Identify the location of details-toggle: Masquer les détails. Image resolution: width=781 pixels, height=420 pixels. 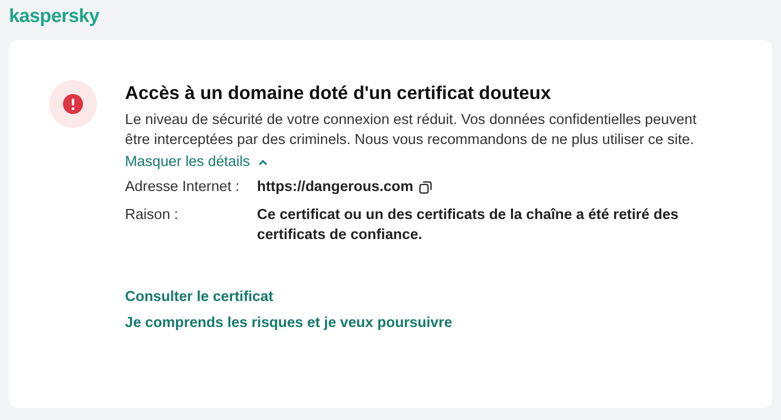
(196, 162).